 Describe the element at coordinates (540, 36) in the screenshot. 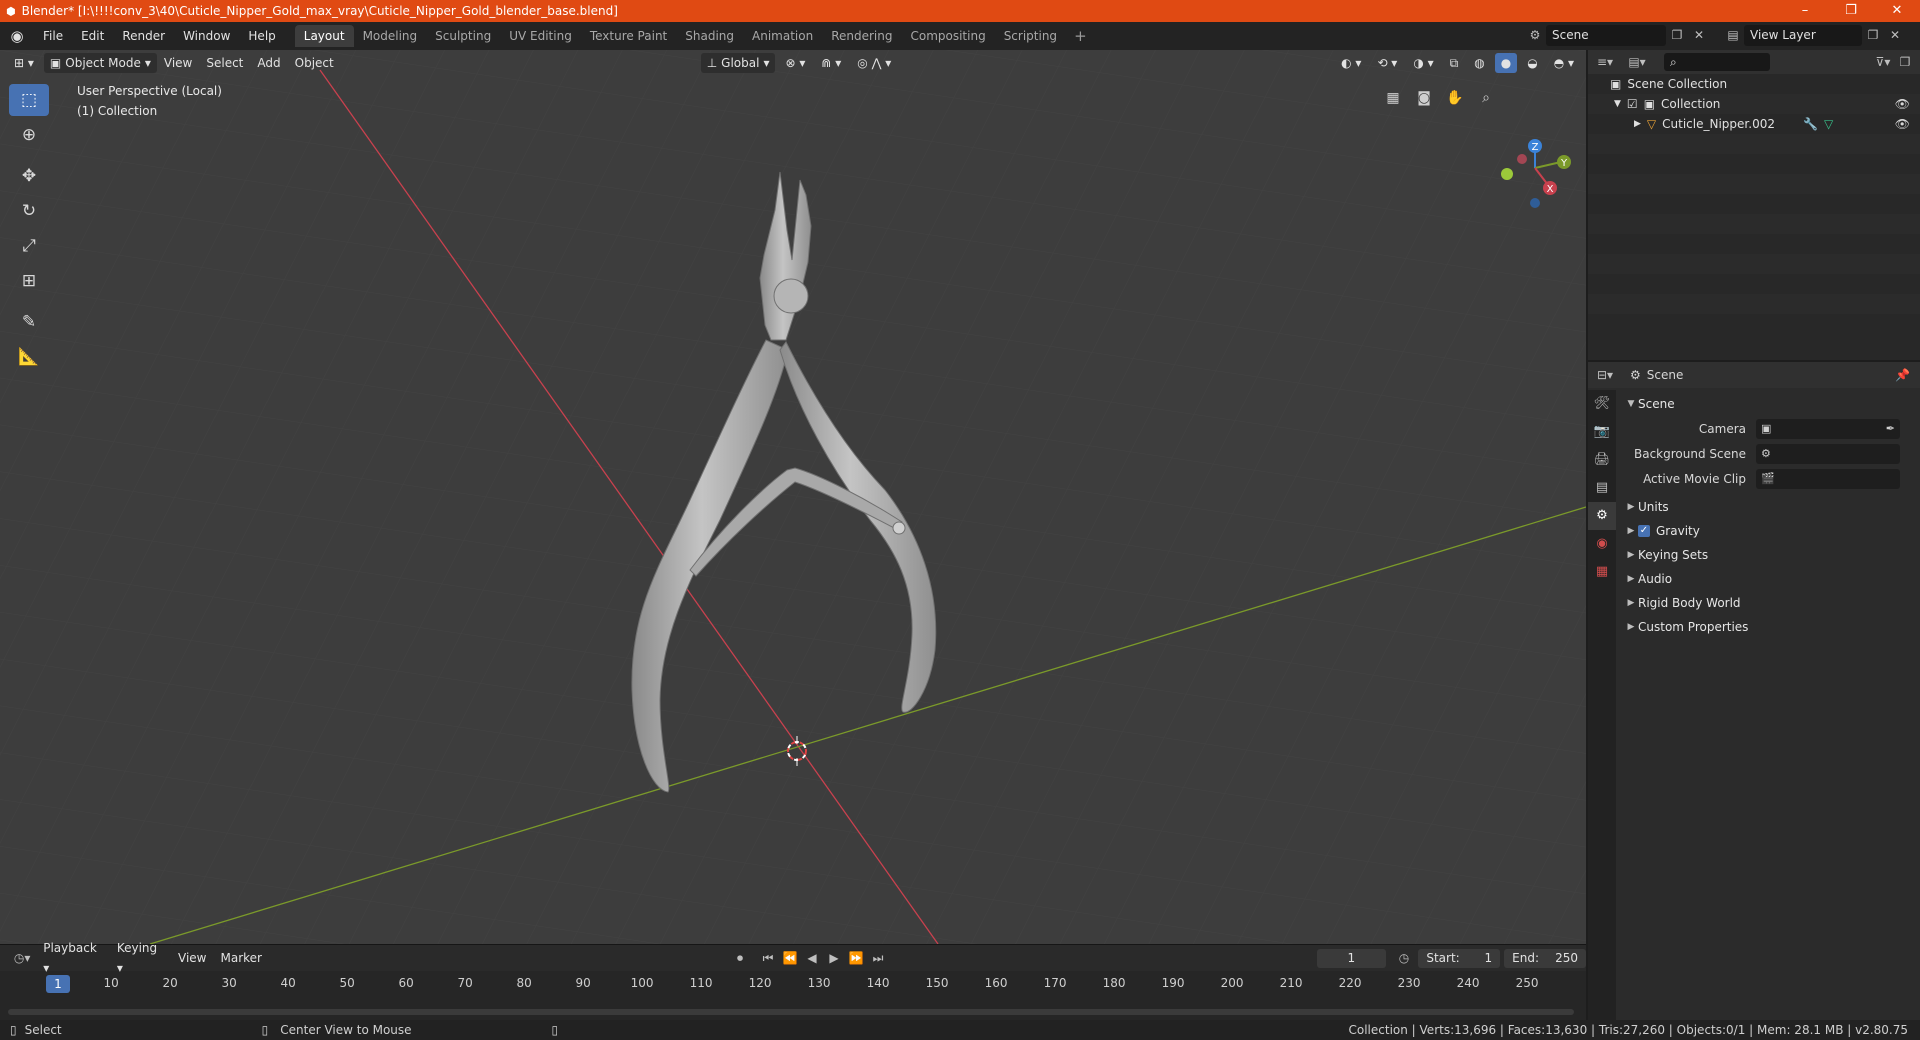

I see `tab-uv-editing: UV Editing` at that location.